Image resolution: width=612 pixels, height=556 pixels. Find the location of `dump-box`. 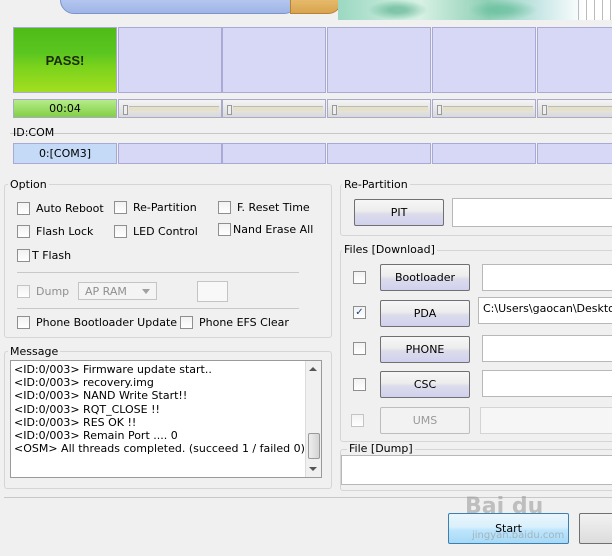

dump-box is located at coordinates (23, 291).